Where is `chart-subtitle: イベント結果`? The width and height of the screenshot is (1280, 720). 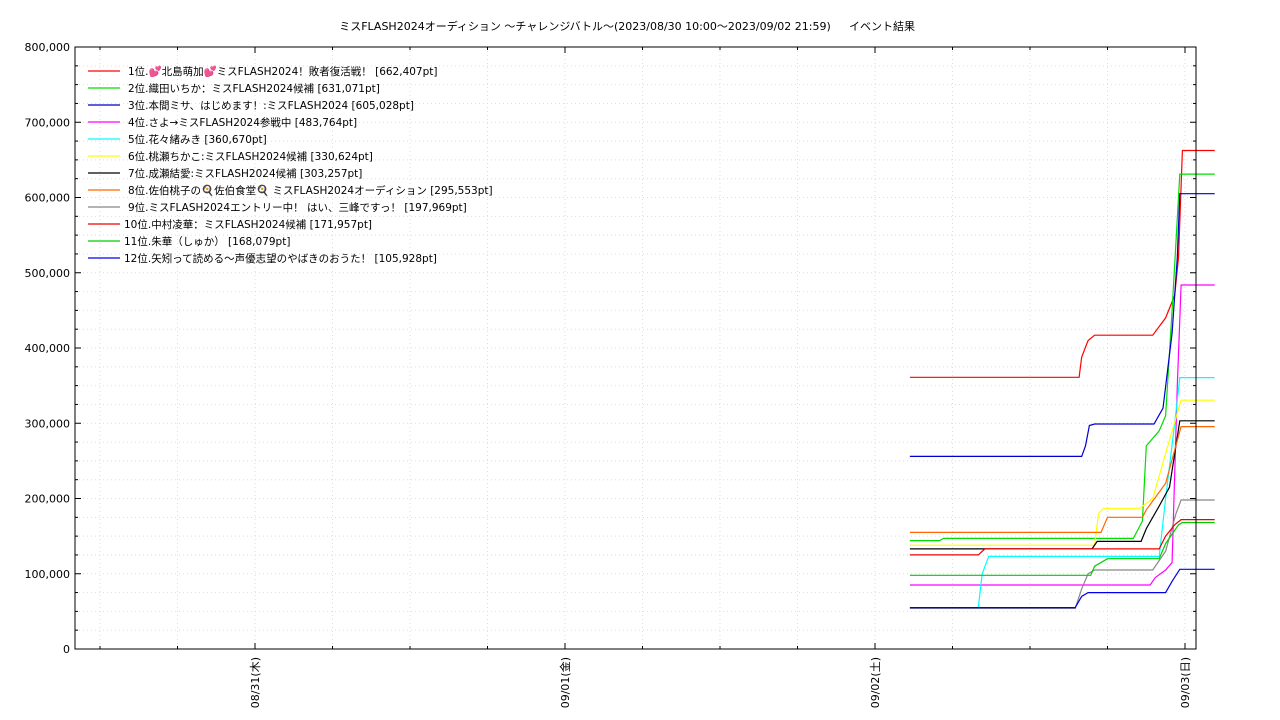 chart-subtitle: イベント結果 is located at coordinates (882, 26).